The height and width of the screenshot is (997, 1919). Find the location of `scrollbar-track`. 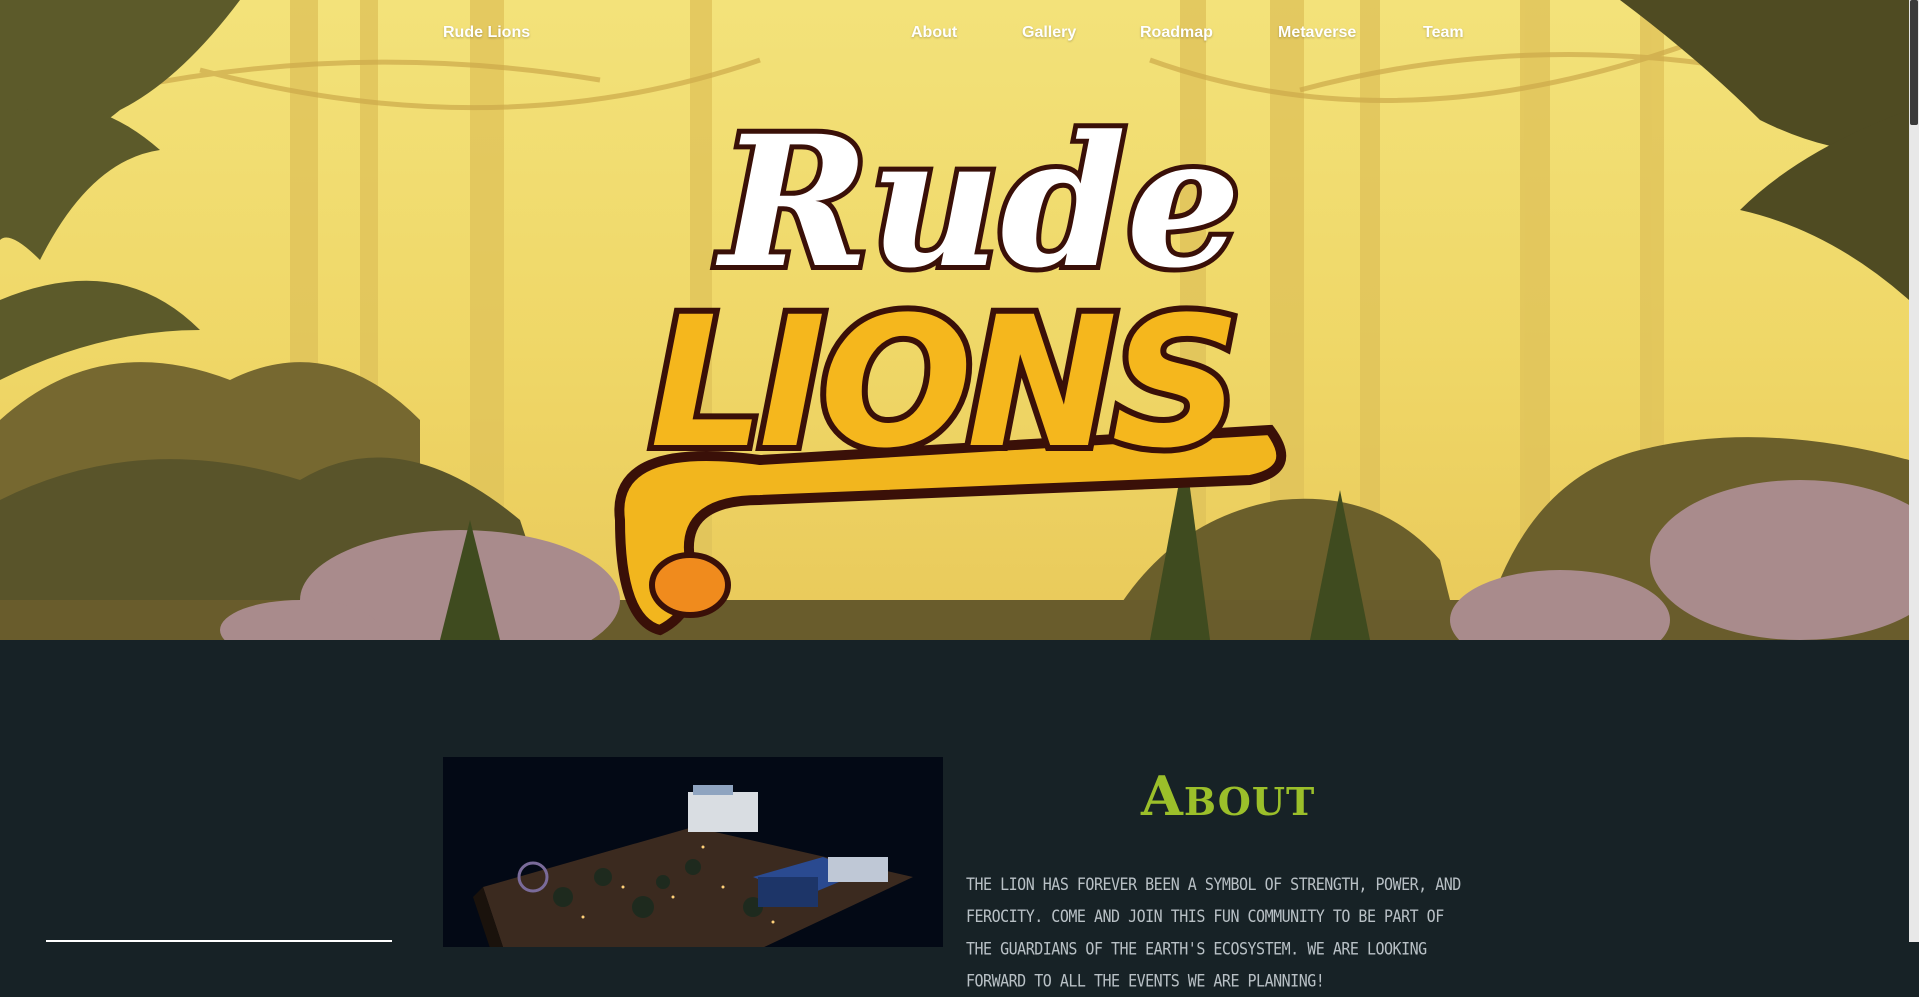

scrollbar-track is located at coordinates (1914, 471).